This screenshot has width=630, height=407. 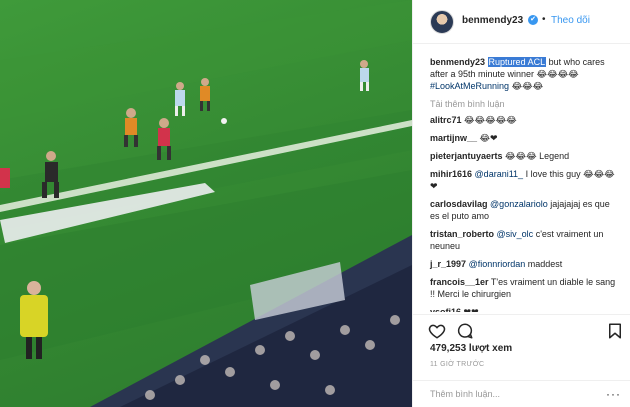 What do you see at coordinates (521, 329) in the screenshot?
I see `post-actions` at bounding box center [521, 329].